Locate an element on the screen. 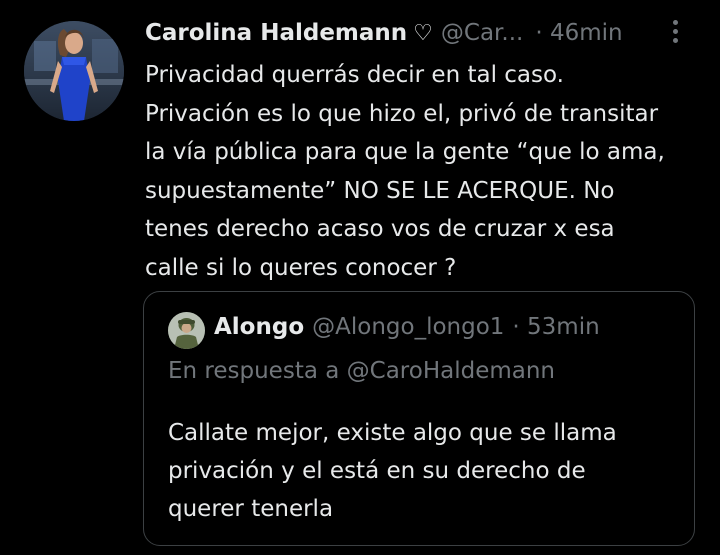 The image size is (720, 555). reply-context: En respuesta a @CaroHaldemann is located at coordinates (361, 371).